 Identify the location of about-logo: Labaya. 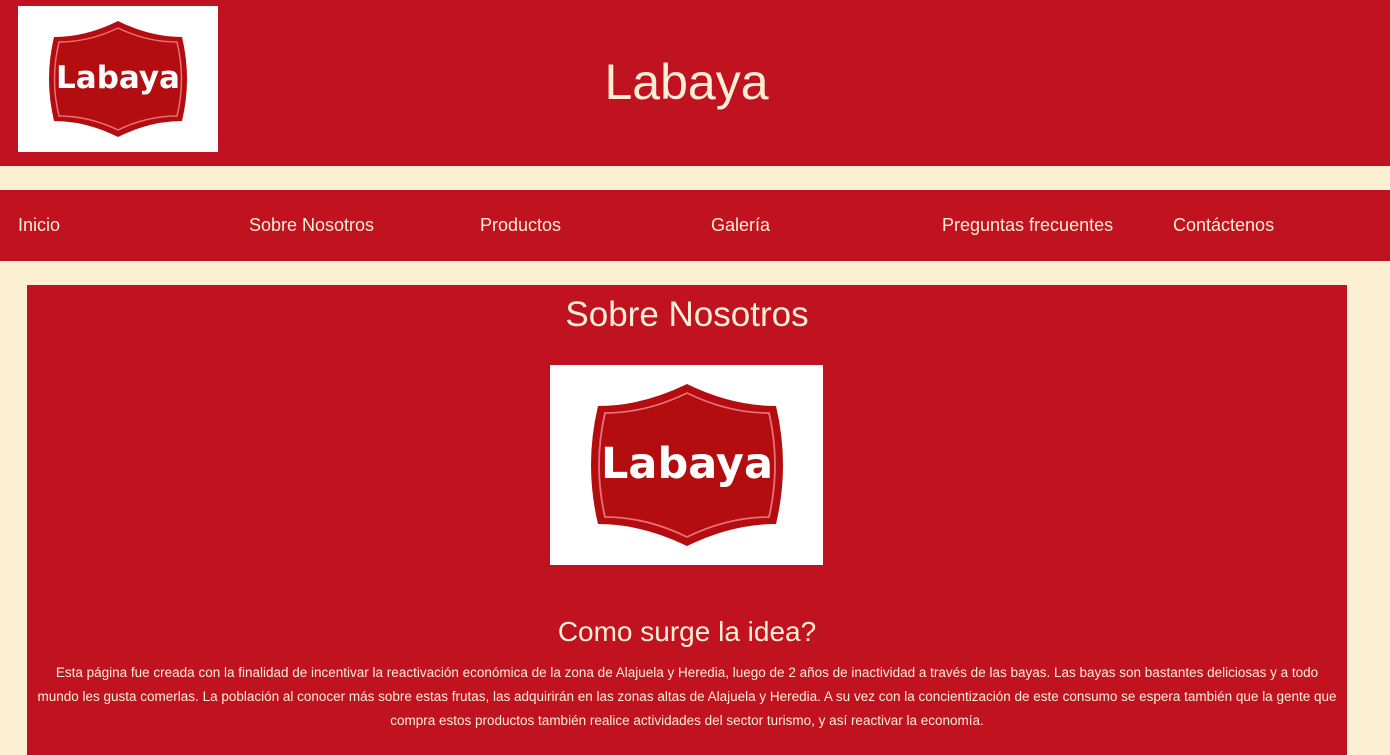
(686, 465).